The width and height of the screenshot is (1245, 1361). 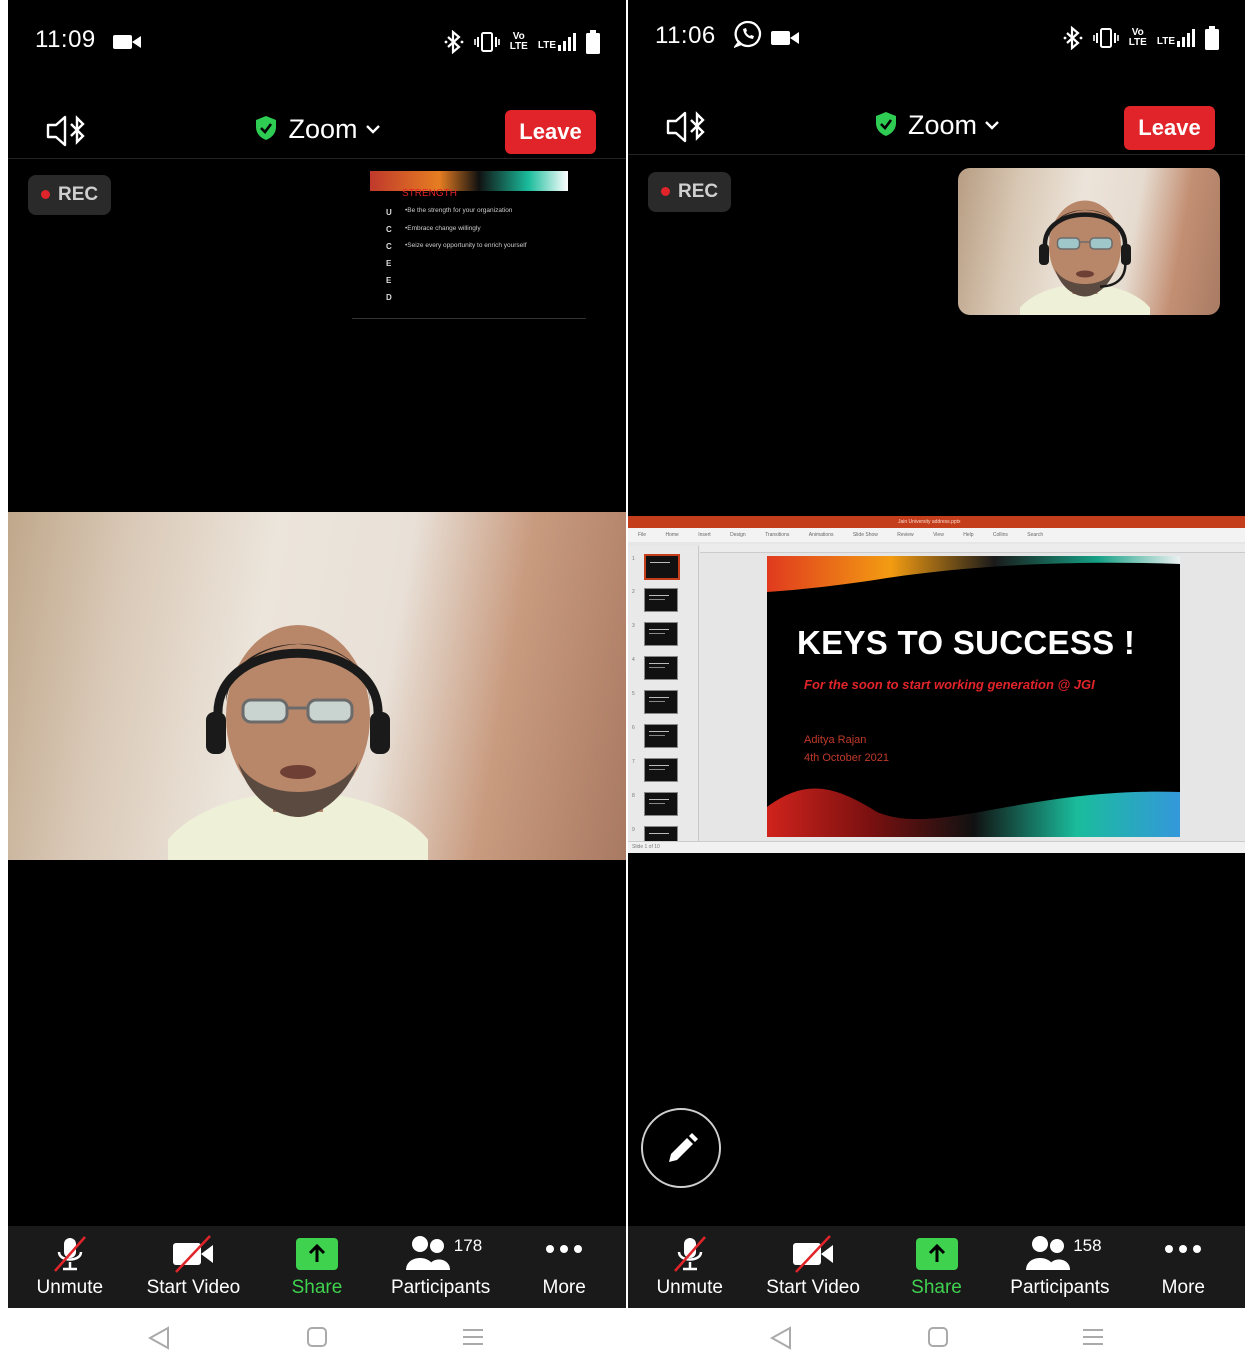 What do you see at coordinates (748, 34) in the screenshot?
I see `whatsapp-icon` at bounding box center [748, 34].